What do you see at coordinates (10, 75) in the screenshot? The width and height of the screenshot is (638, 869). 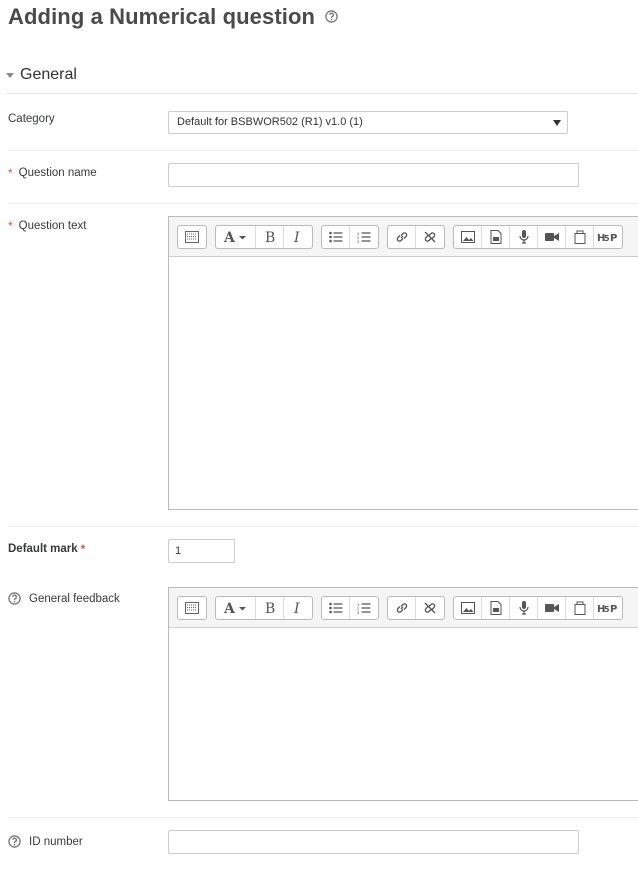 I see `collapse-triangle-icon` at bounding box center [10, 75].